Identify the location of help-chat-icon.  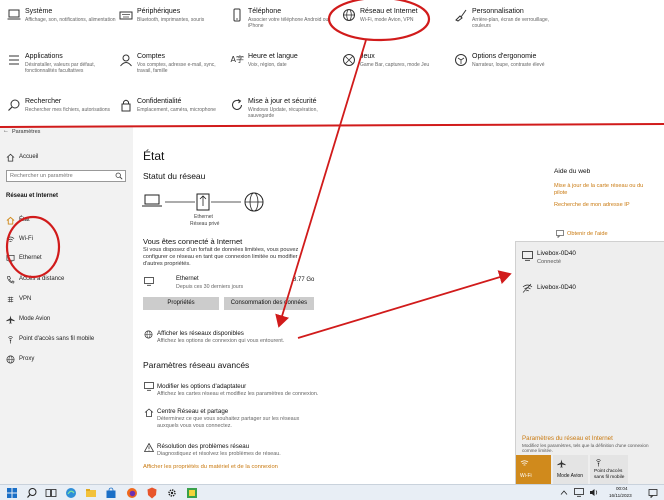
(560, 234).